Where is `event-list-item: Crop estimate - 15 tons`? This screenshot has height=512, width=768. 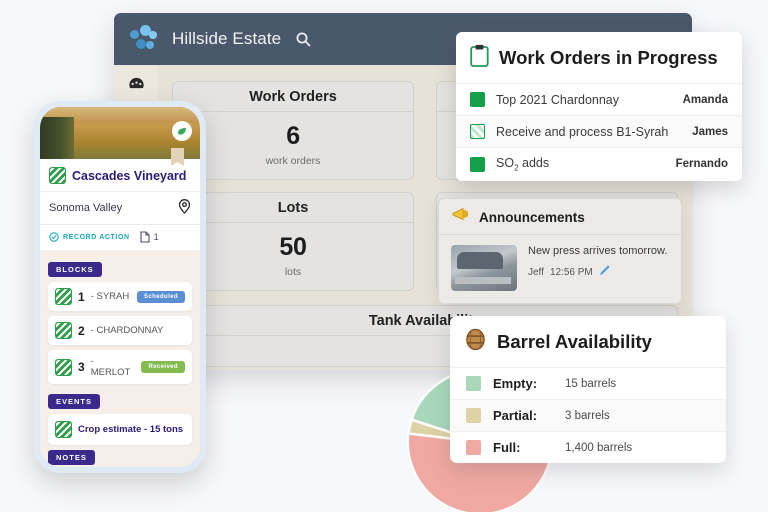 event-list-item: Crop estimate - 15 tons is located at coordinates (120, 429).